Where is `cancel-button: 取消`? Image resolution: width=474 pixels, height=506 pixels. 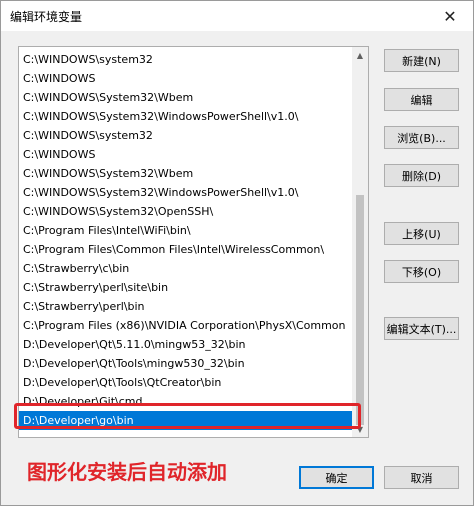
cancel-button: 取消 is located at coordinates (421, 477).